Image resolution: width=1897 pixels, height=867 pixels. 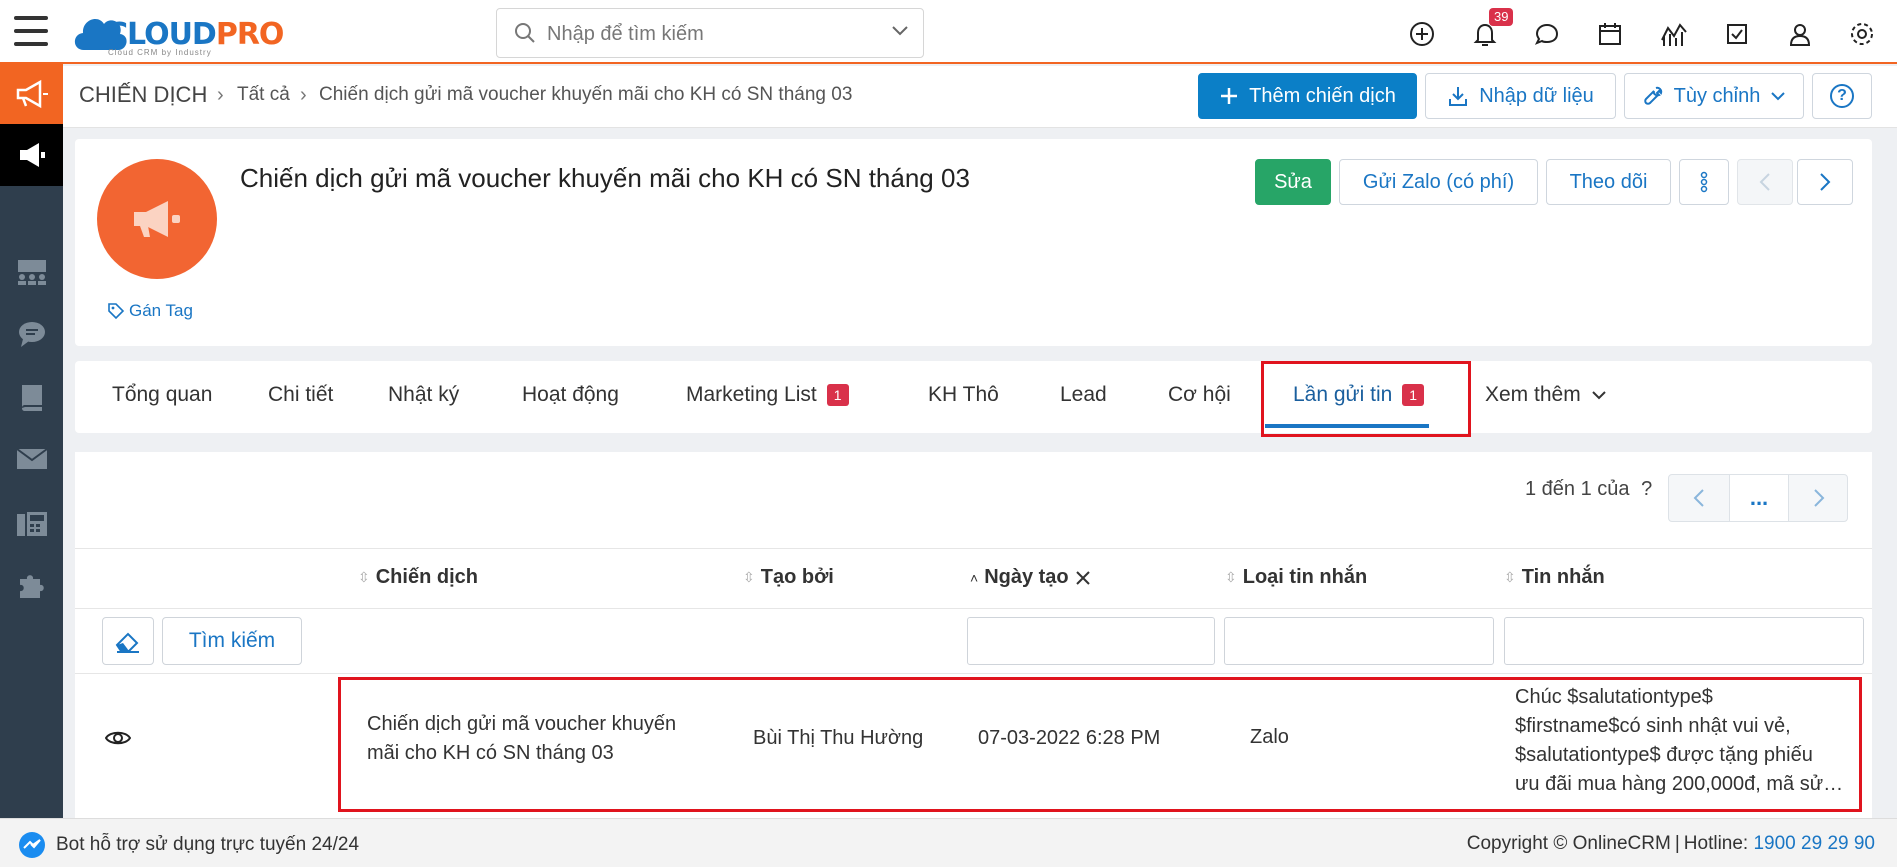 I want to click on global-search, so click(x=710, y=33).